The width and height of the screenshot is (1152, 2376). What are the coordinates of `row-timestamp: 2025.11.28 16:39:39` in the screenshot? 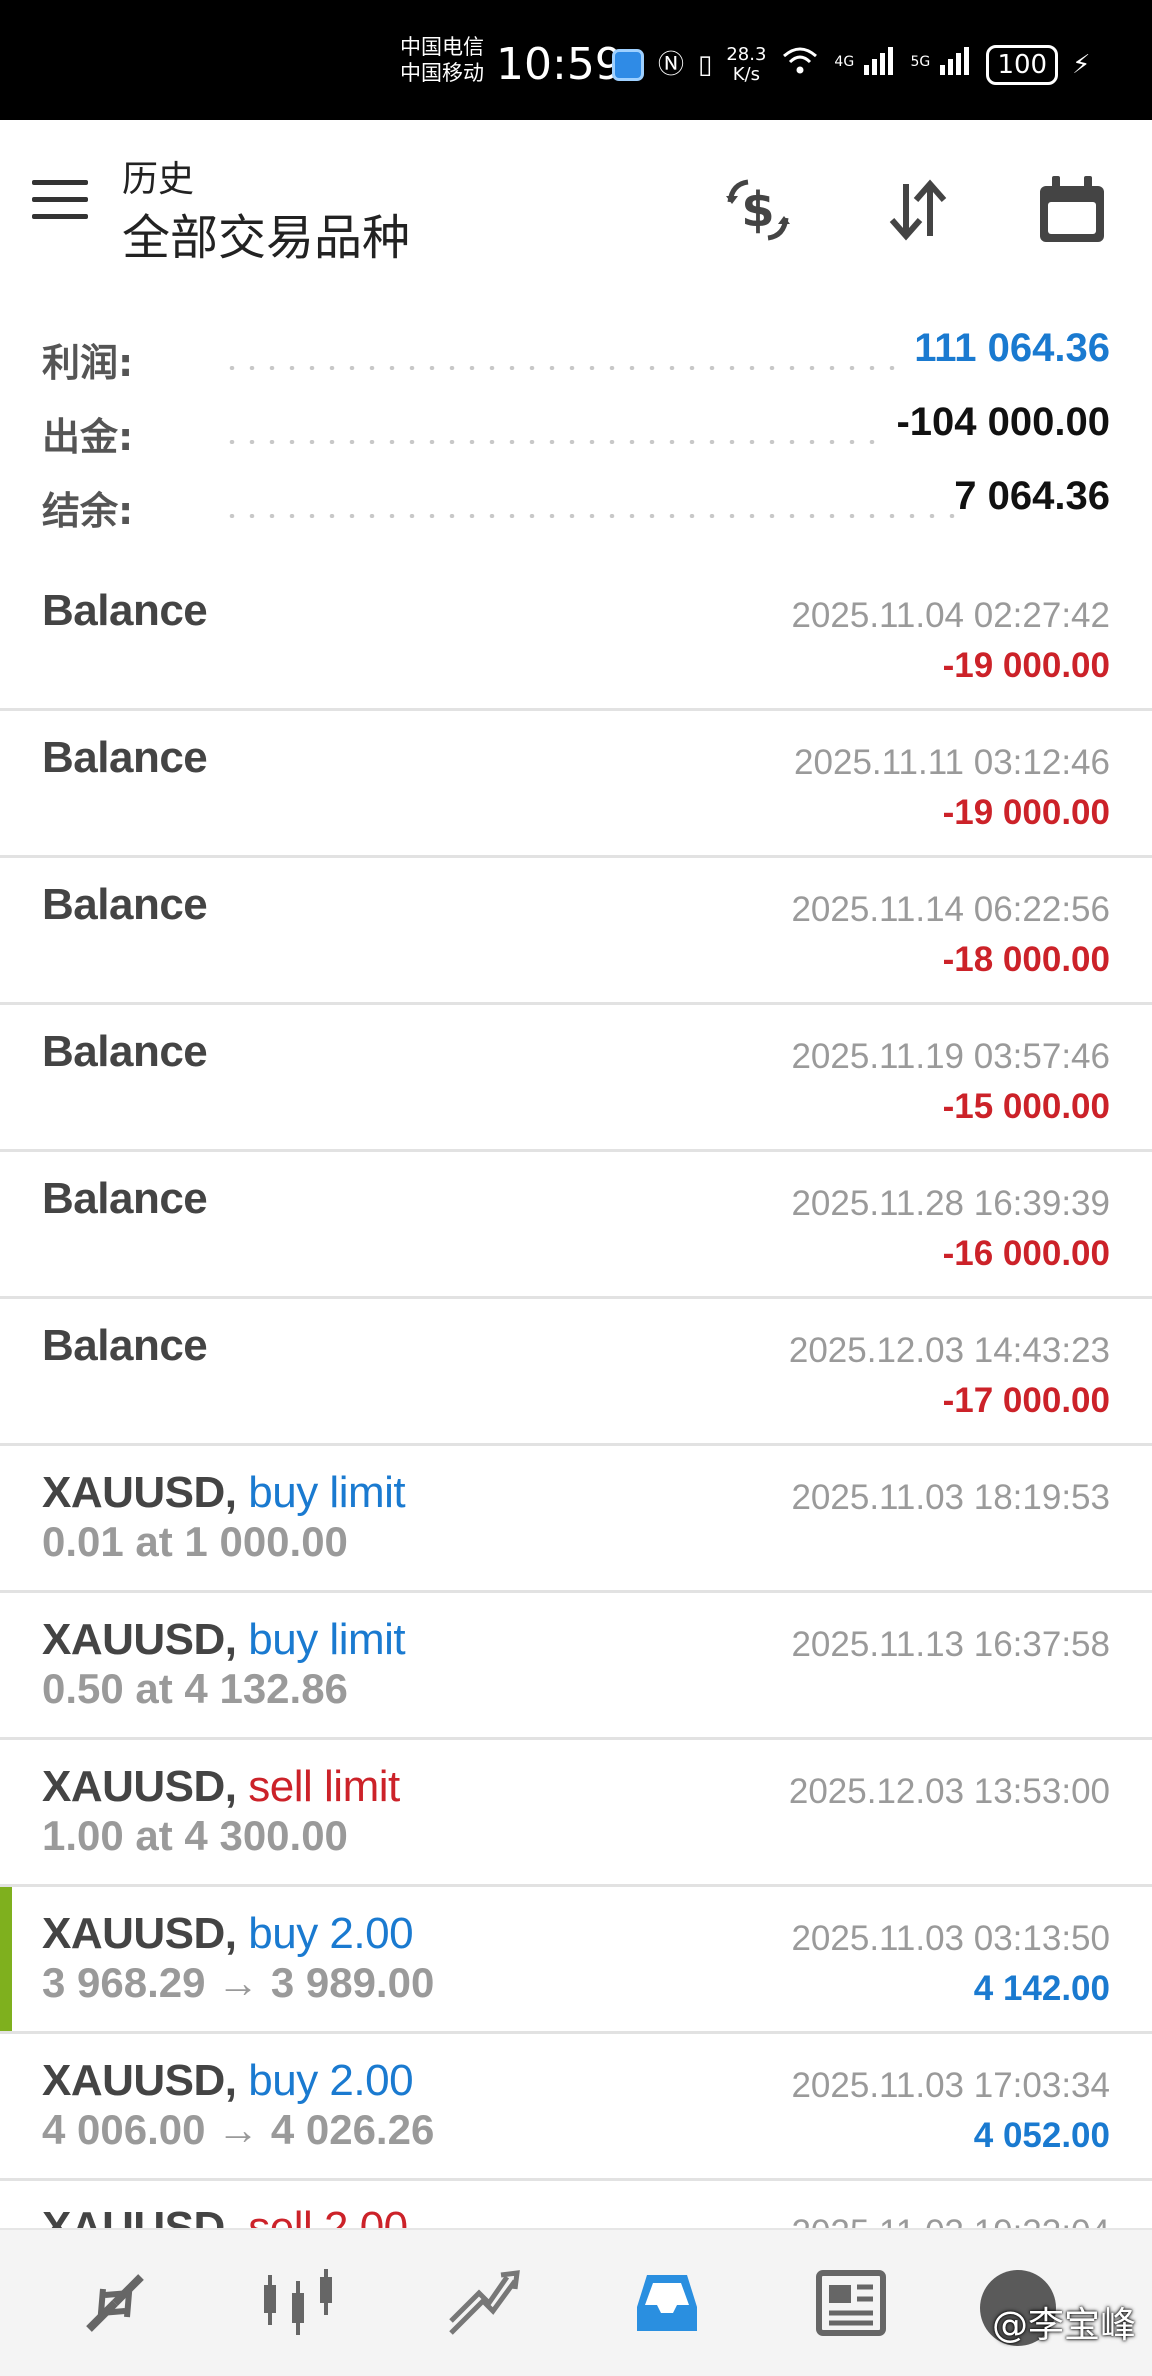 It's located at (950, 1203).